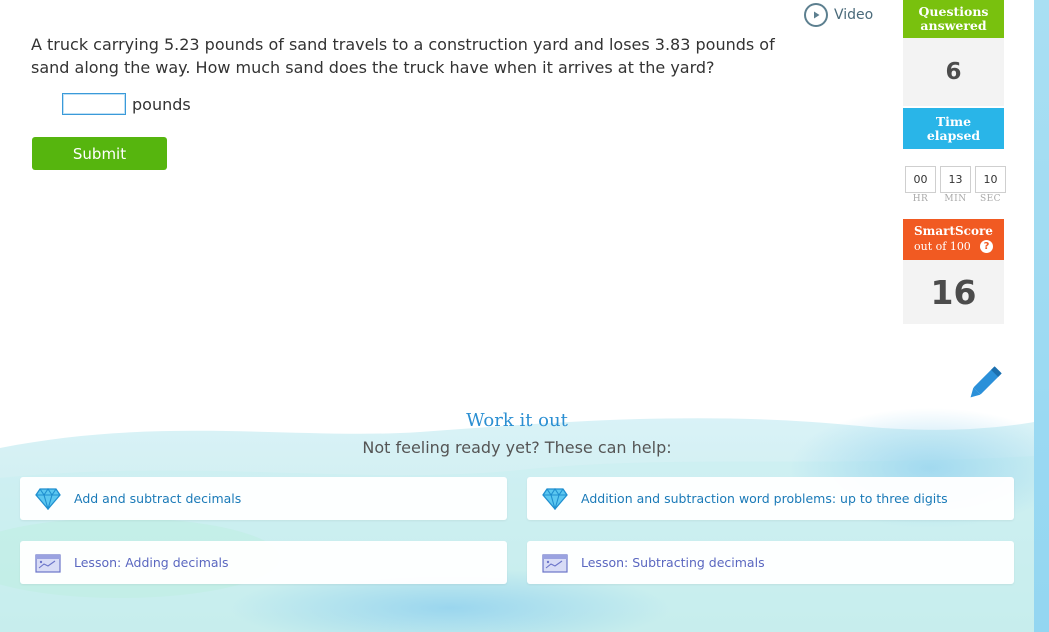 This screenshot has width=1049, height=632. What do you see at coordinates (984, 384) in the screenshot?
I see `pencil-icon` at bounding box center [984, 384].